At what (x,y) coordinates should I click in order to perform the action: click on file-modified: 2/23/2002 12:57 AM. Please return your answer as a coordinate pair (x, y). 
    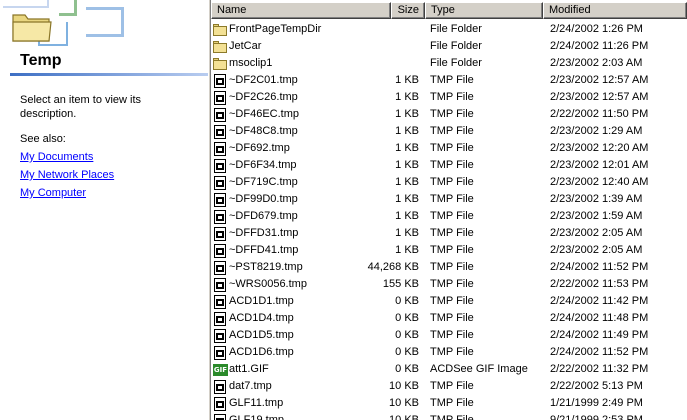
    Looking at the image, I should click on (599, 97).